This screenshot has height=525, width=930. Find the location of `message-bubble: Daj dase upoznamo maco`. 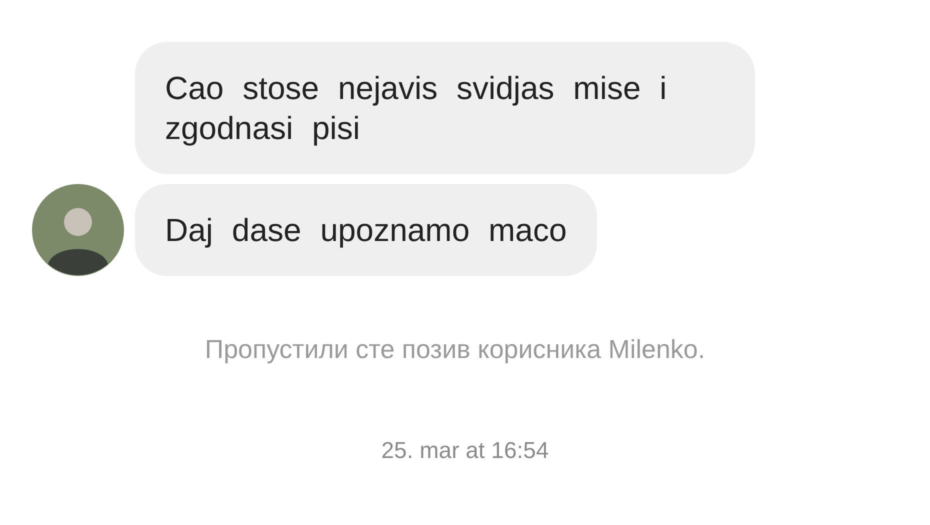

message-bubble: Daj dase upoznamo maco is located at coordinates (366, 230).